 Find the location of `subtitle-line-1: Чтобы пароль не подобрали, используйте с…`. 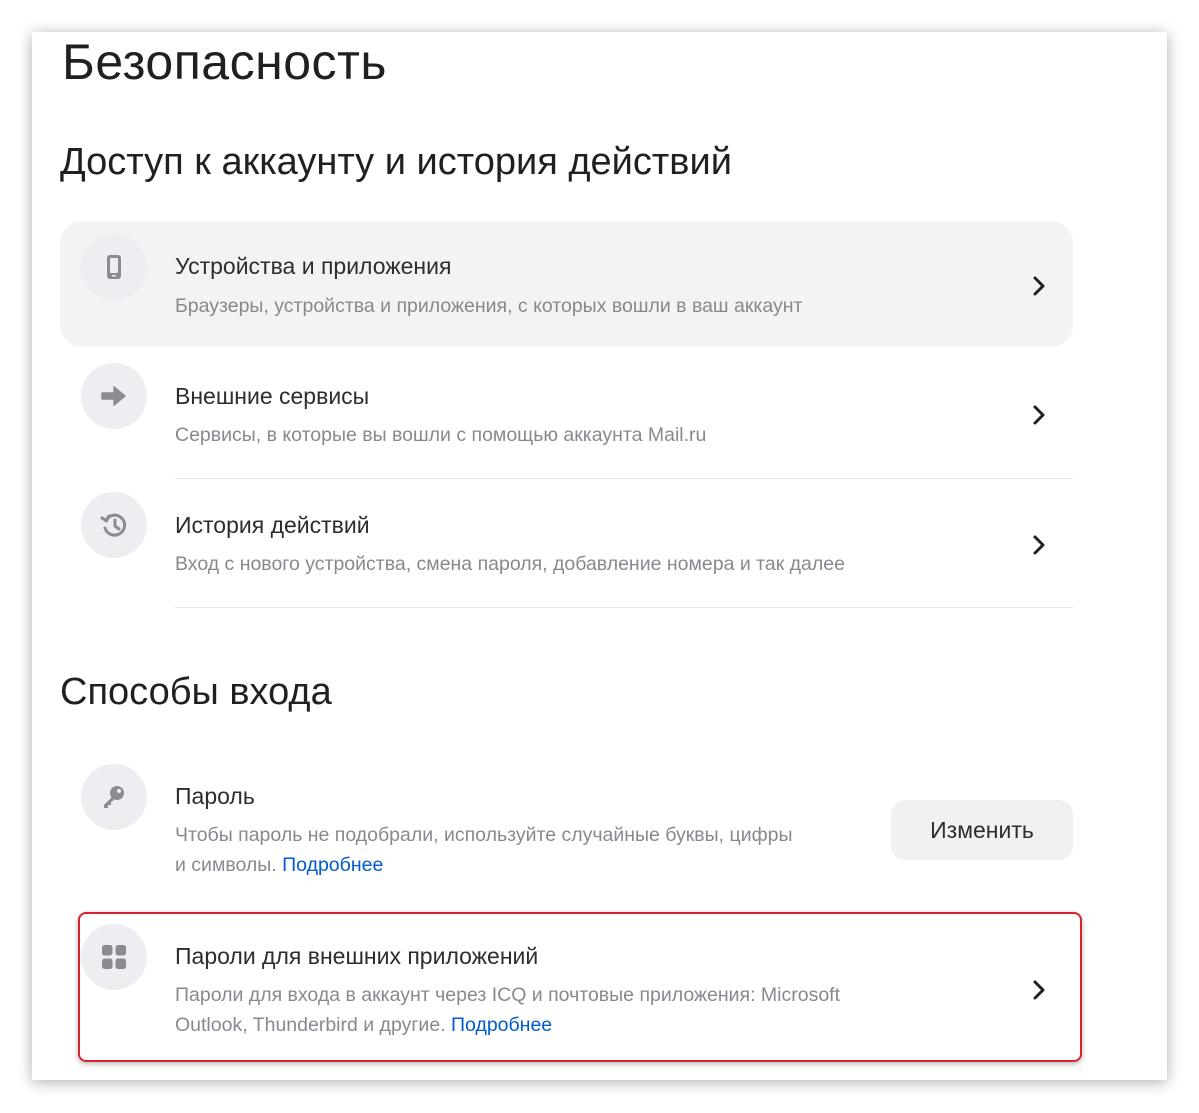

subtitle-line-1: Чтобы пароль не подобрали, используйте с… is located at coordinates (484, 835).